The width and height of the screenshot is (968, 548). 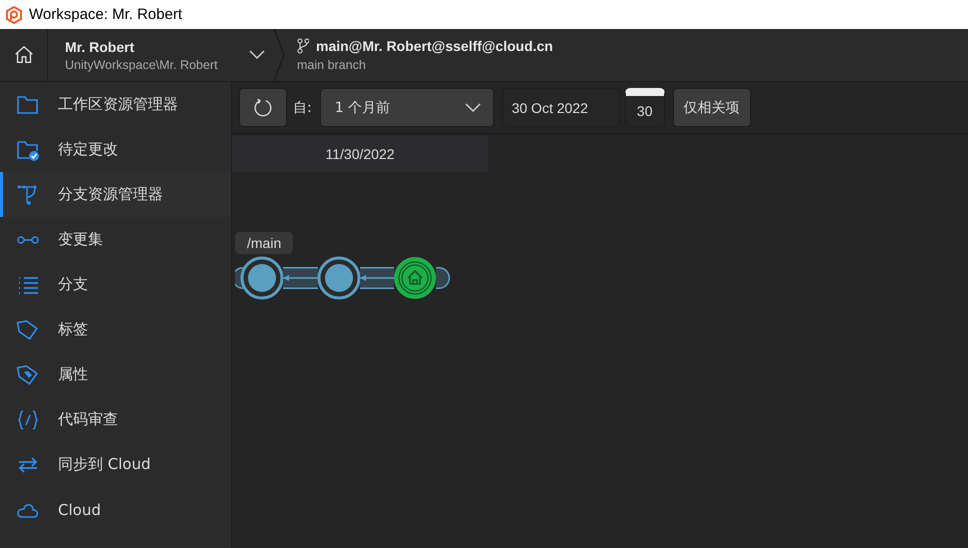 What do you see at coordinates (115, 149) in the screenshot?
I see `sidebar-item: 待定更改` at bounding box center [115, 149].